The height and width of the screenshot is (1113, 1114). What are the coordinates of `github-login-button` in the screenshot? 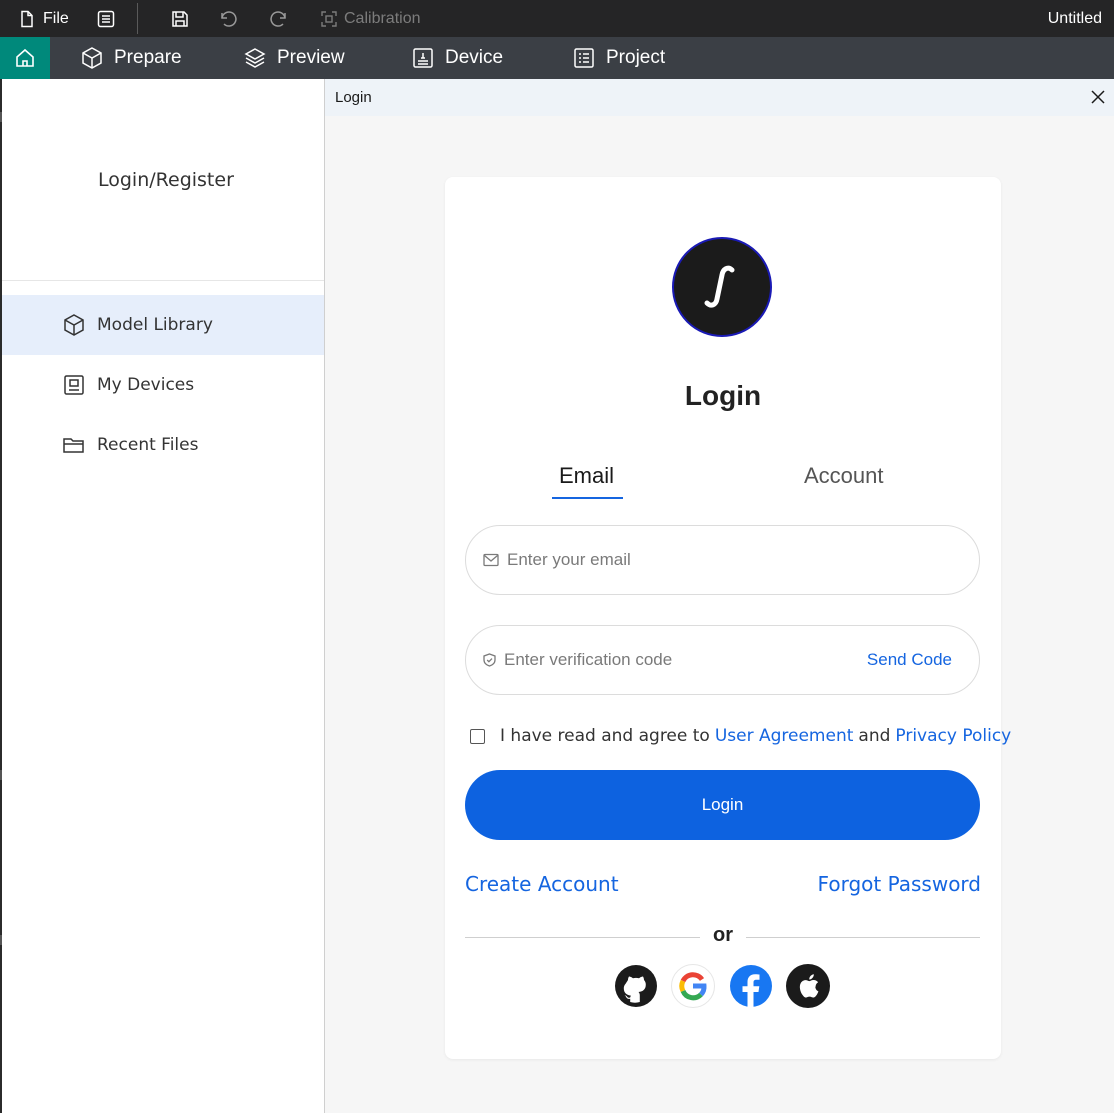 It's located at (636, 986).